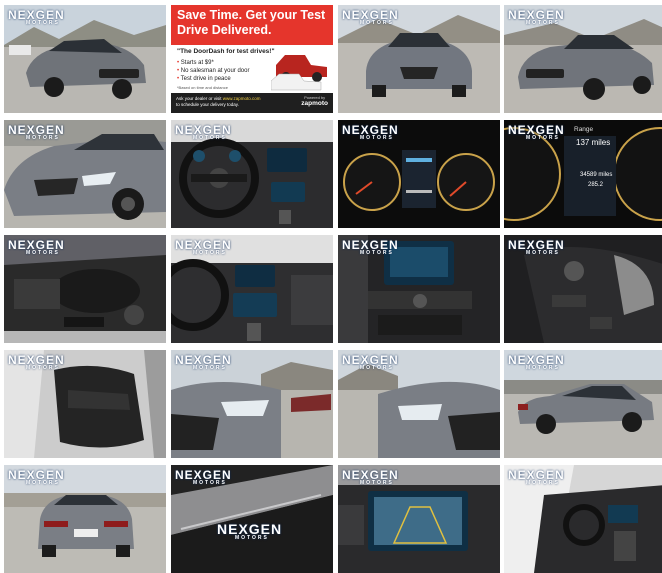  I want to click on photo-front-center: NEXGEN MOTORS, so click(419, 59).